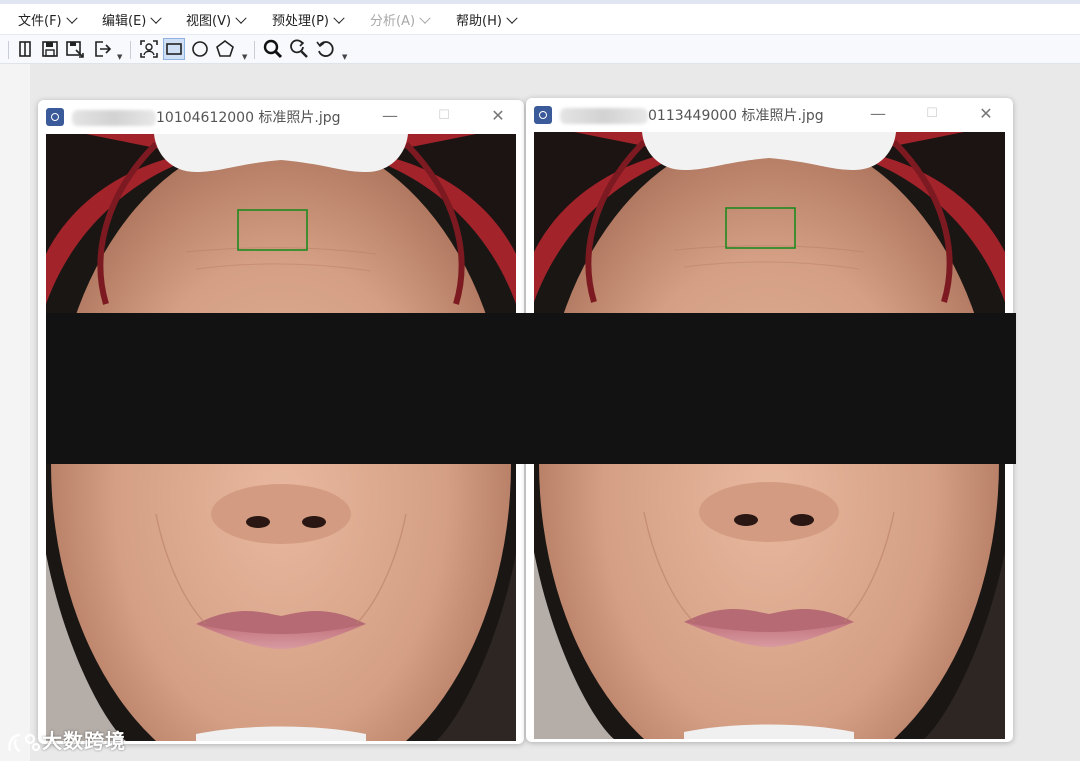  What do you see at coordinates (325, 49) in the screenshot?
I see `rotate-icon` at bounding box center [325, 49].